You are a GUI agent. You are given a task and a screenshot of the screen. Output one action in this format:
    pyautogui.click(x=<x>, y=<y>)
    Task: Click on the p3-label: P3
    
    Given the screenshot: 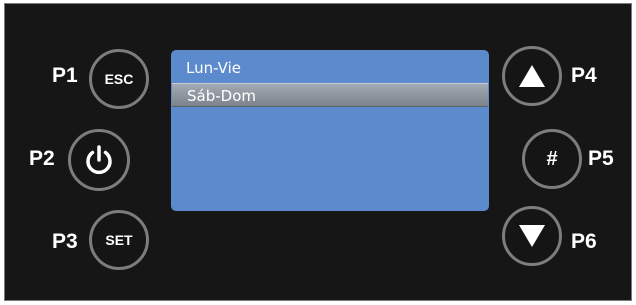 What is the action you would take?
    pyautogui.click(x=65, y=241)
    